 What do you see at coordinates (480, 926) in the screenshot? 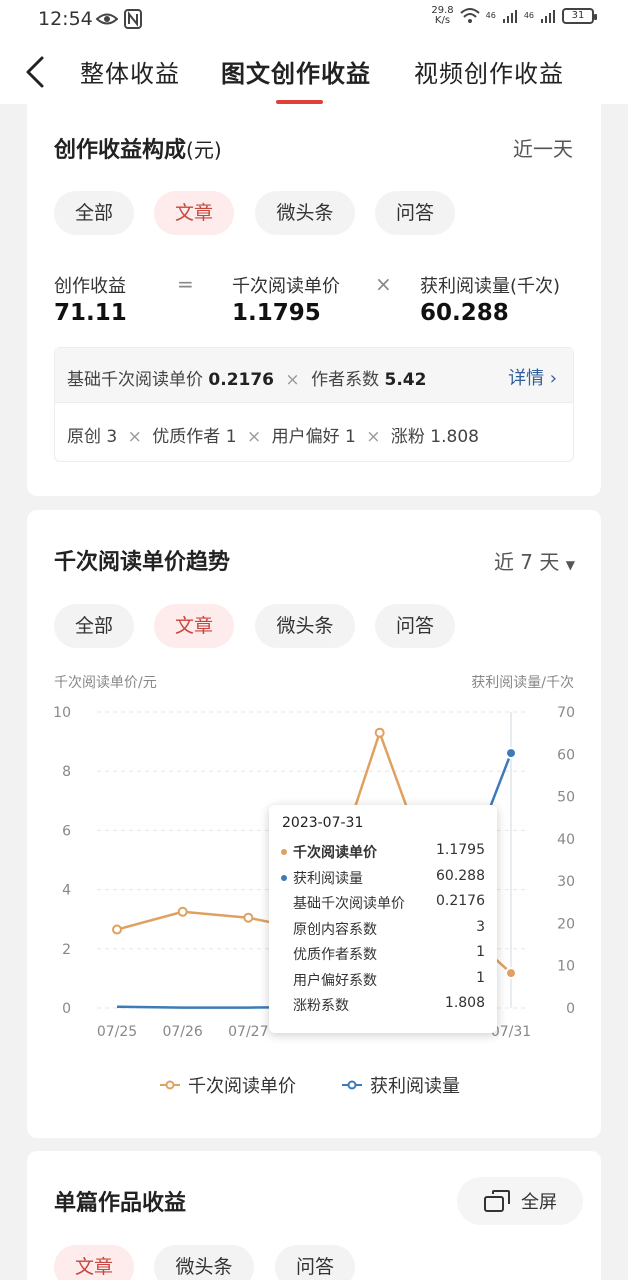
I see `tooltip-row-value: 3` at bounding box center [480, 926].